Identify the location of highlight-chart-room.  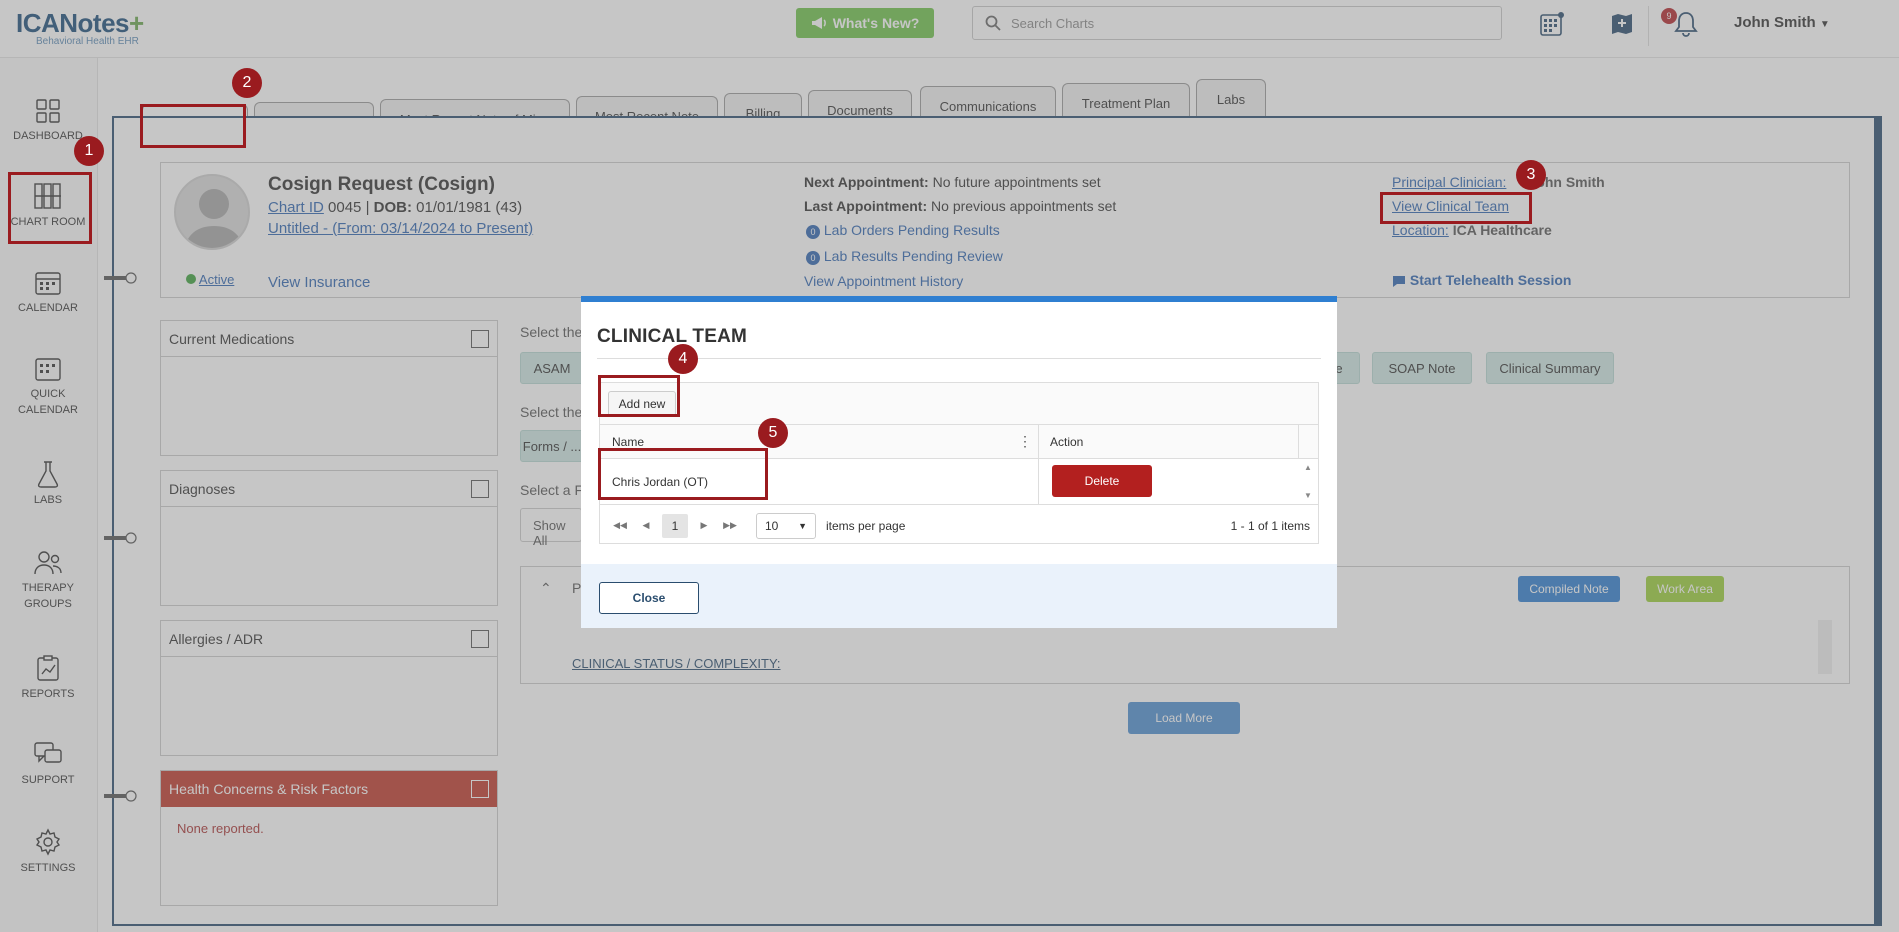
(50, 208).